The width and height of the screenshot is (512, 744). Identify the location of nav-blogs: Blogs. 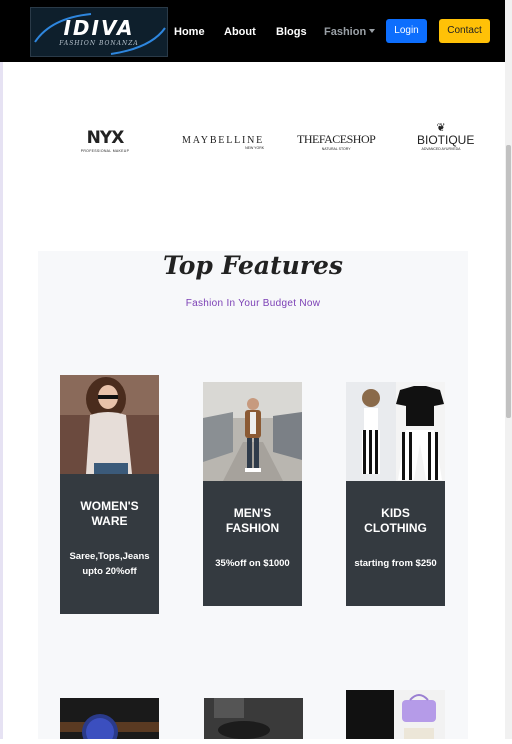
(291, 32).